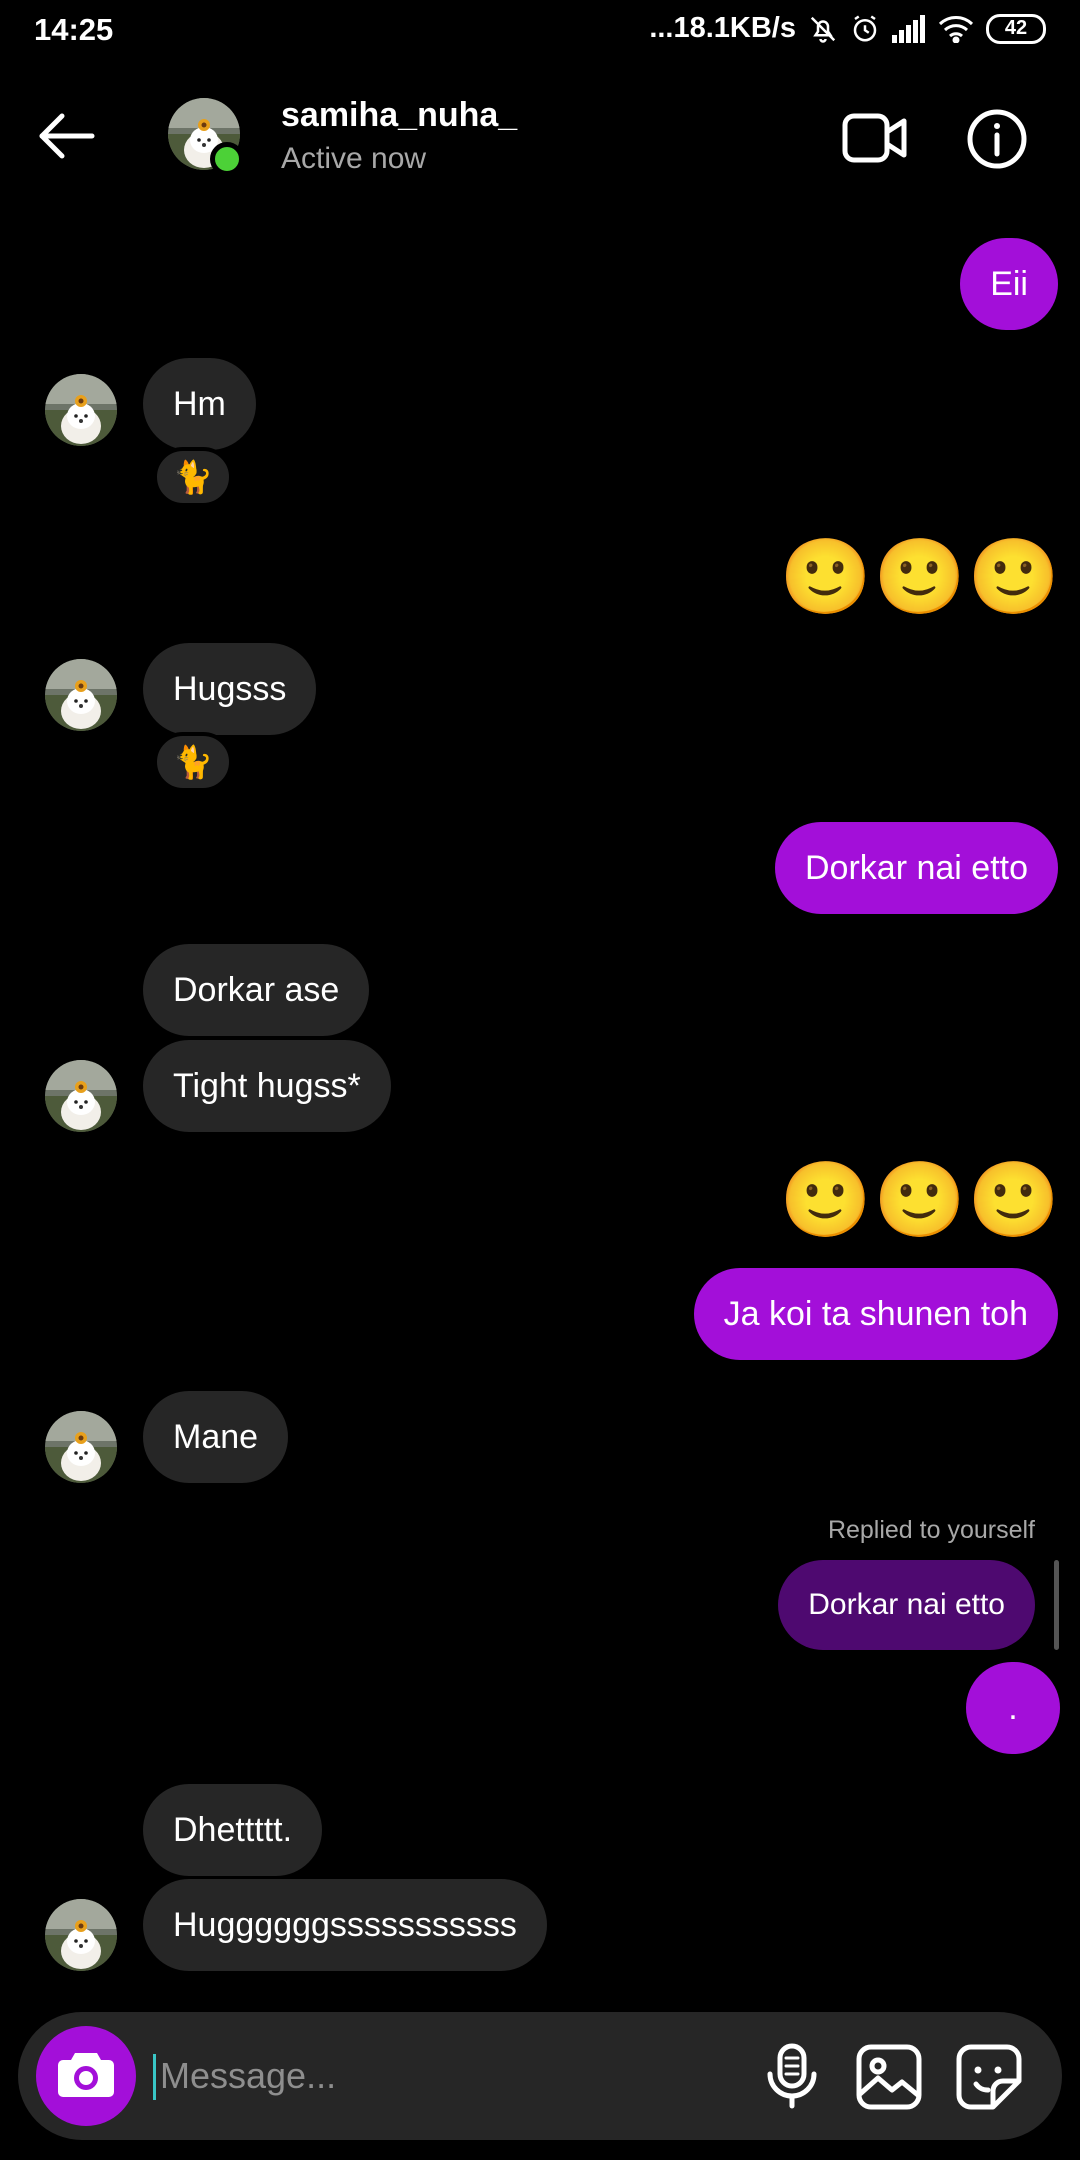  I want to click on info-button, so click(998, 140).